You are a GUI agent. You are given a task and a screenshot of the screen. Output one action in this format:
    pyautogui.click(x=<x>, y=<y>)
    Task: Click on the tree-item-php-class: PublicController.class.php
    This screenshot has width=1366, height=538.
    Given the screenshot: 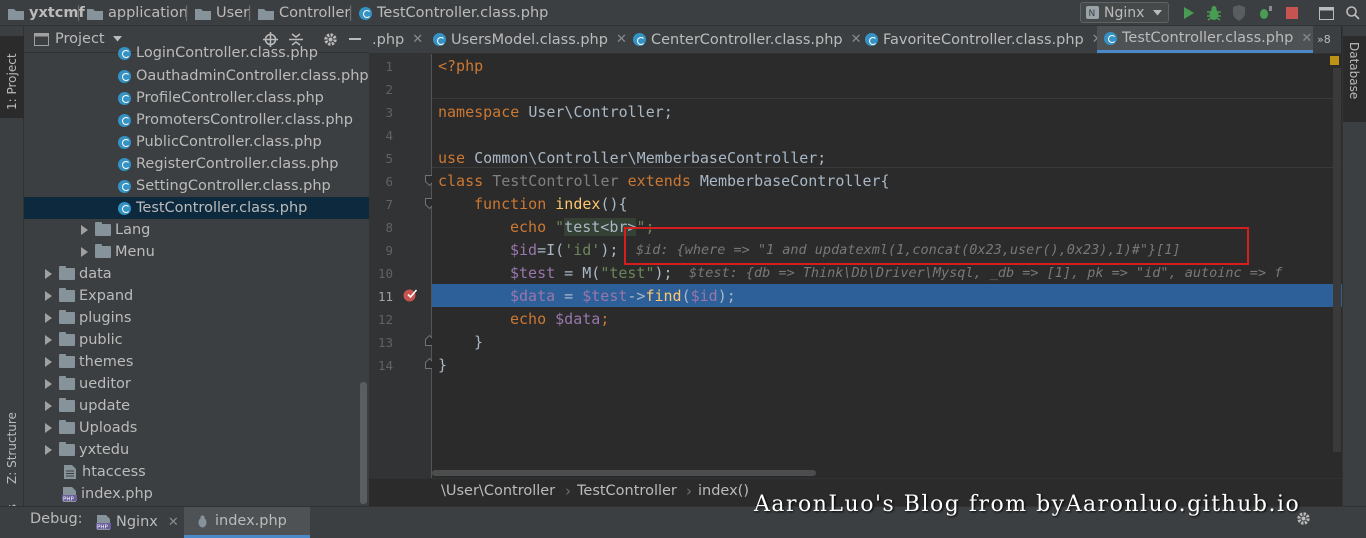 What is the action you would take?
    pyautogui.click(x=243, y=142)
    